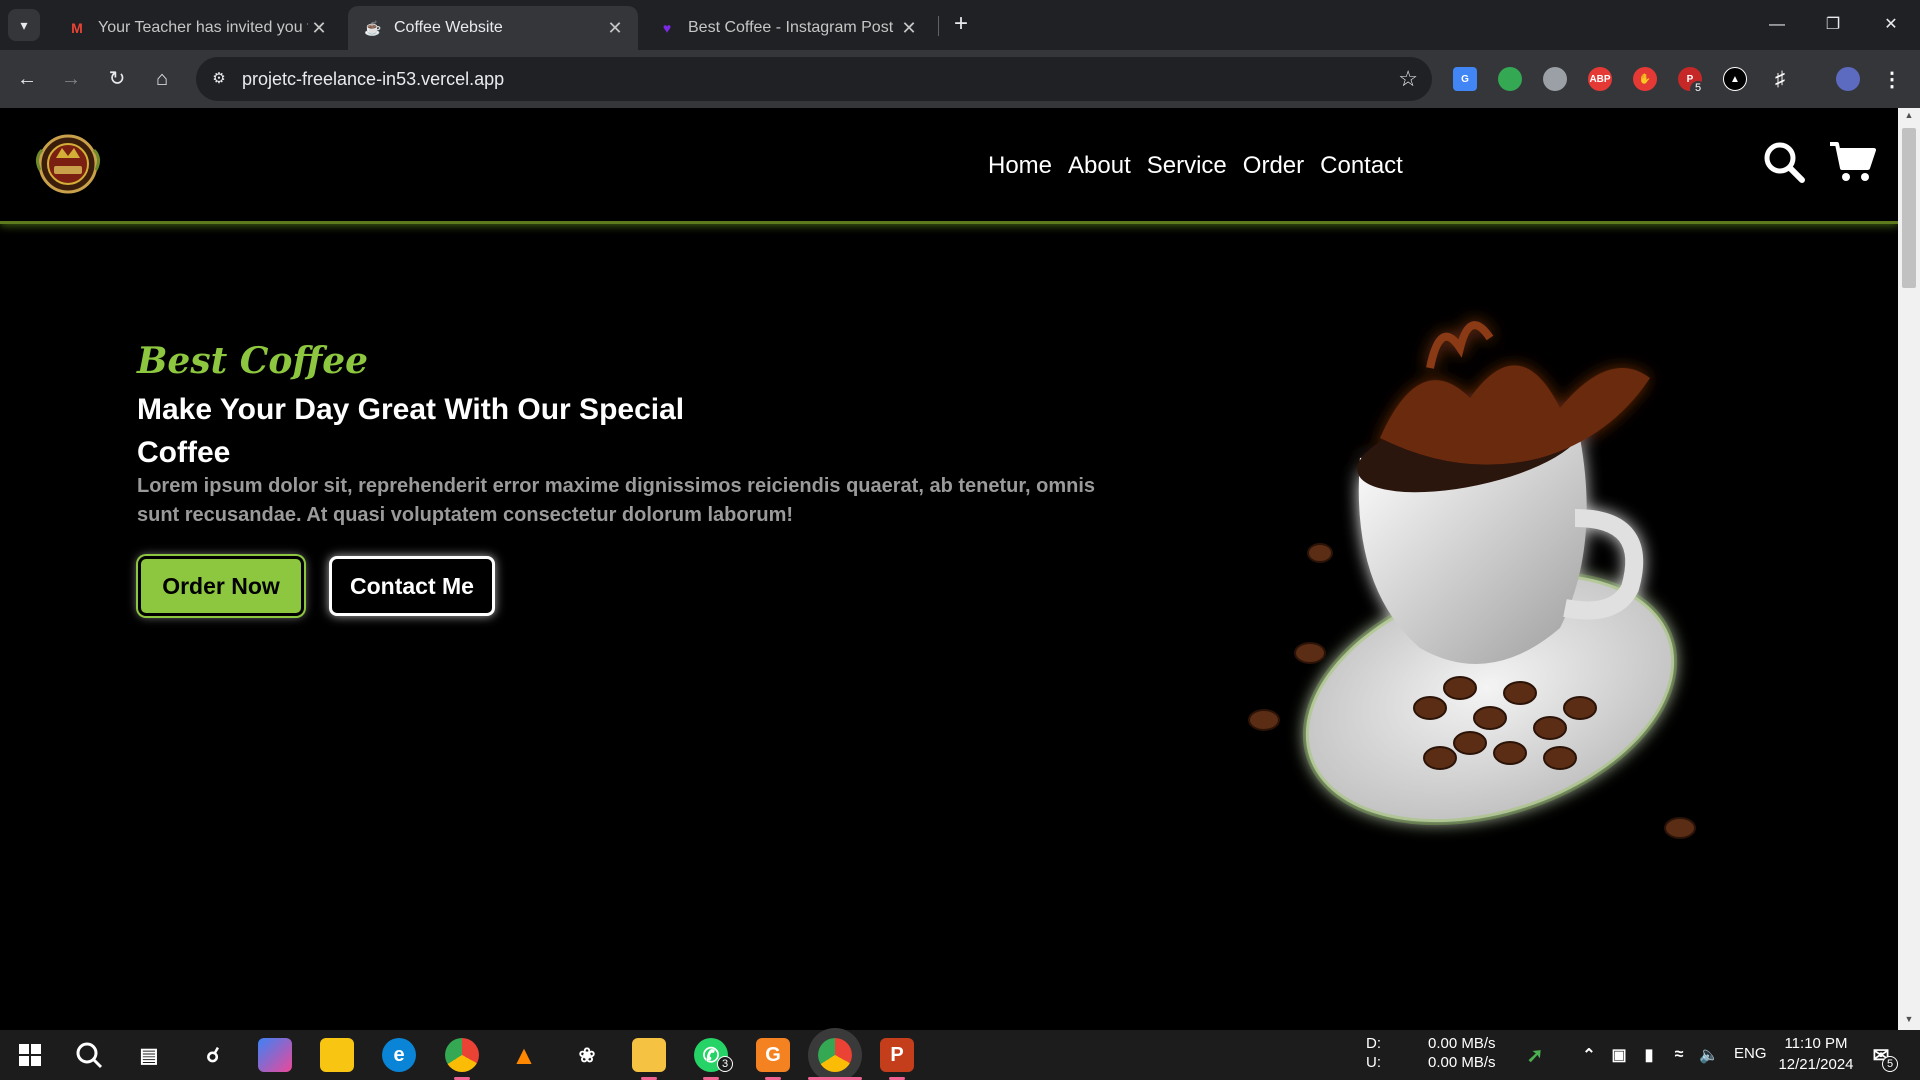 The width and height of the screenshot is (1920, 1080). Describe the element at coordinates (24, 25) in the screenshot. I see `tab-search-button: ▾` at that location.